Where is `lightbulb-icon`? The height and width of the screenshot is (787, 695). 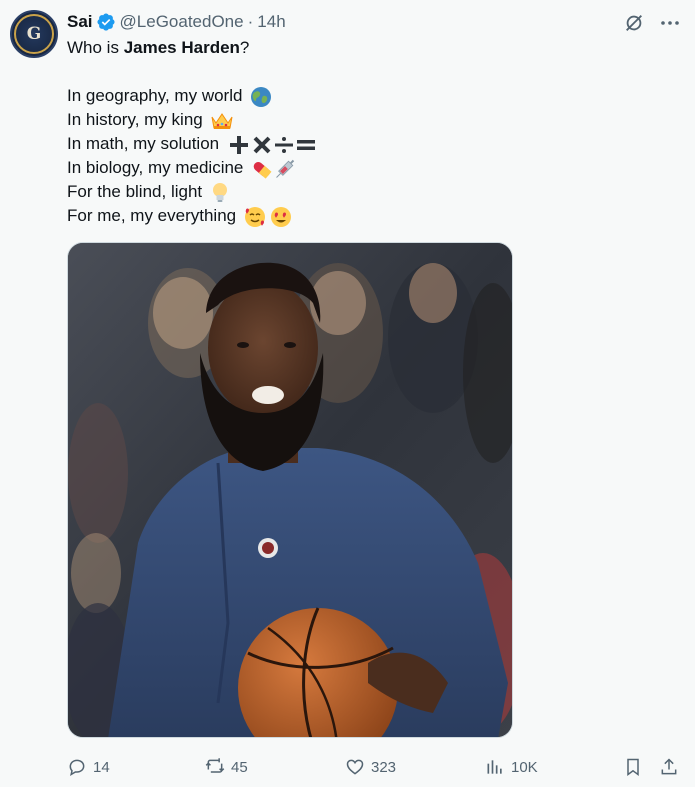 lightbulb-icon is located at coordinates (219, 192).